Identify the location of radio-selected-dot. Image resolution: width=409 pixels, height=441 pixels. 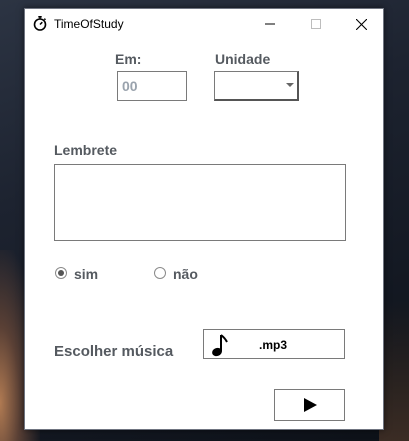
(61, 273).